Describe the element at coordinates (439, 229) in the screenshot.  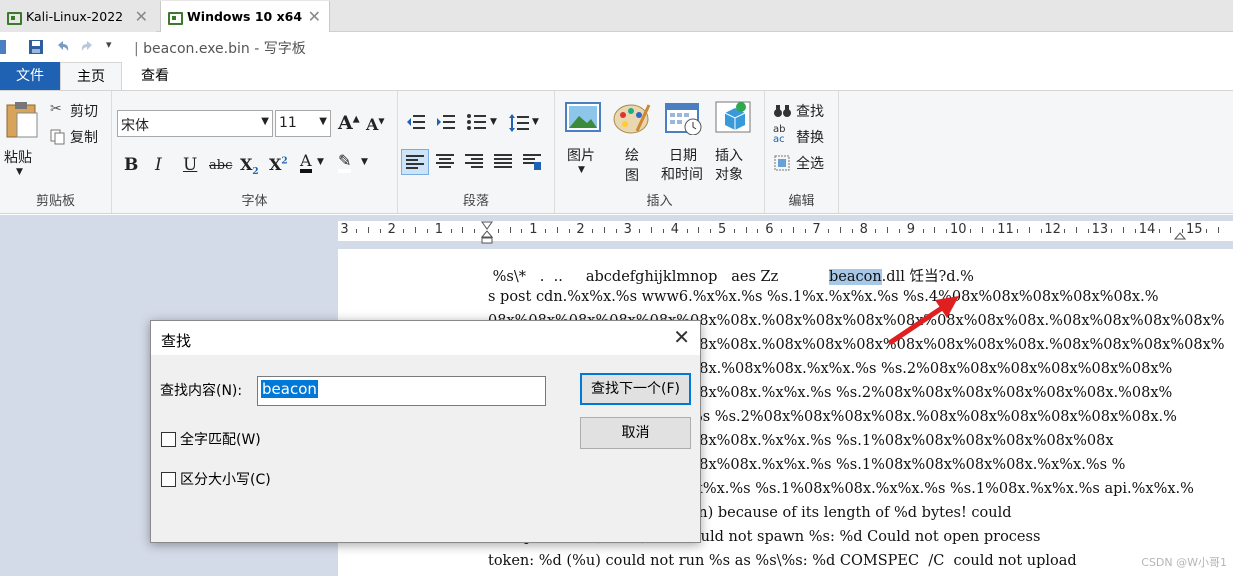
I see `ruler-number: 1` at that location.